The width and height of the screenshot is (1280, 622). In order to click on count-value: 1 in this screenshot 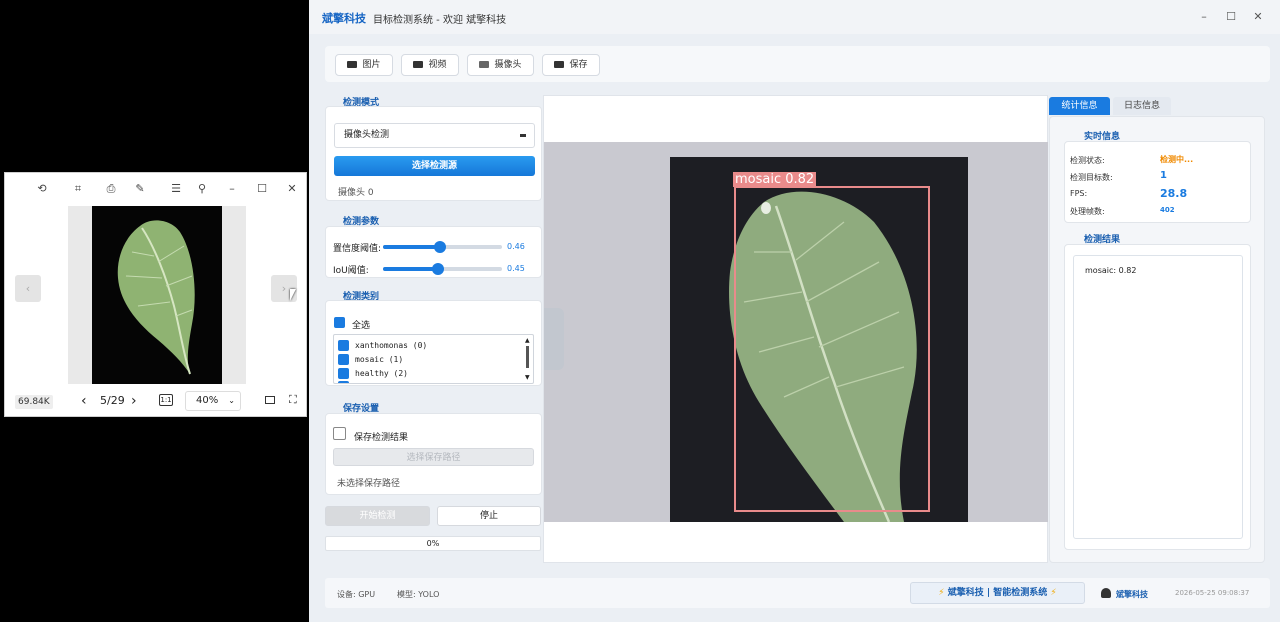, I will do `click(1163, 175)`.